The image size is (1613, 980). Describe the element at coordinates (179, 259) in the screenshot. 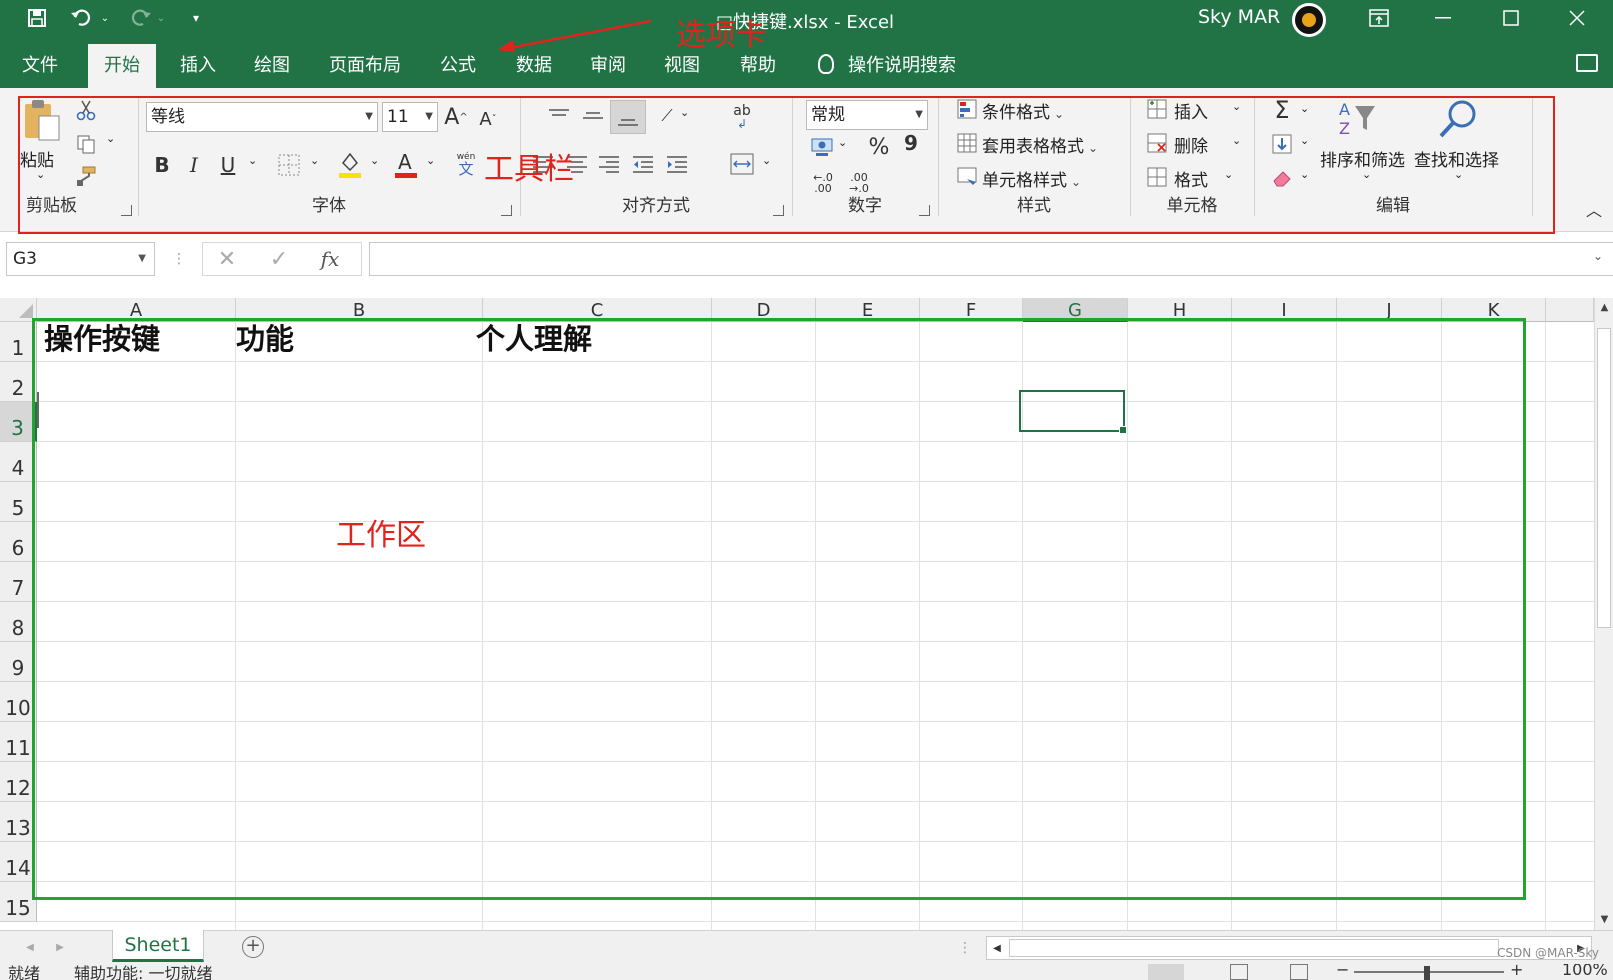

I see `resize-handle-icon: ⋮` at that location.